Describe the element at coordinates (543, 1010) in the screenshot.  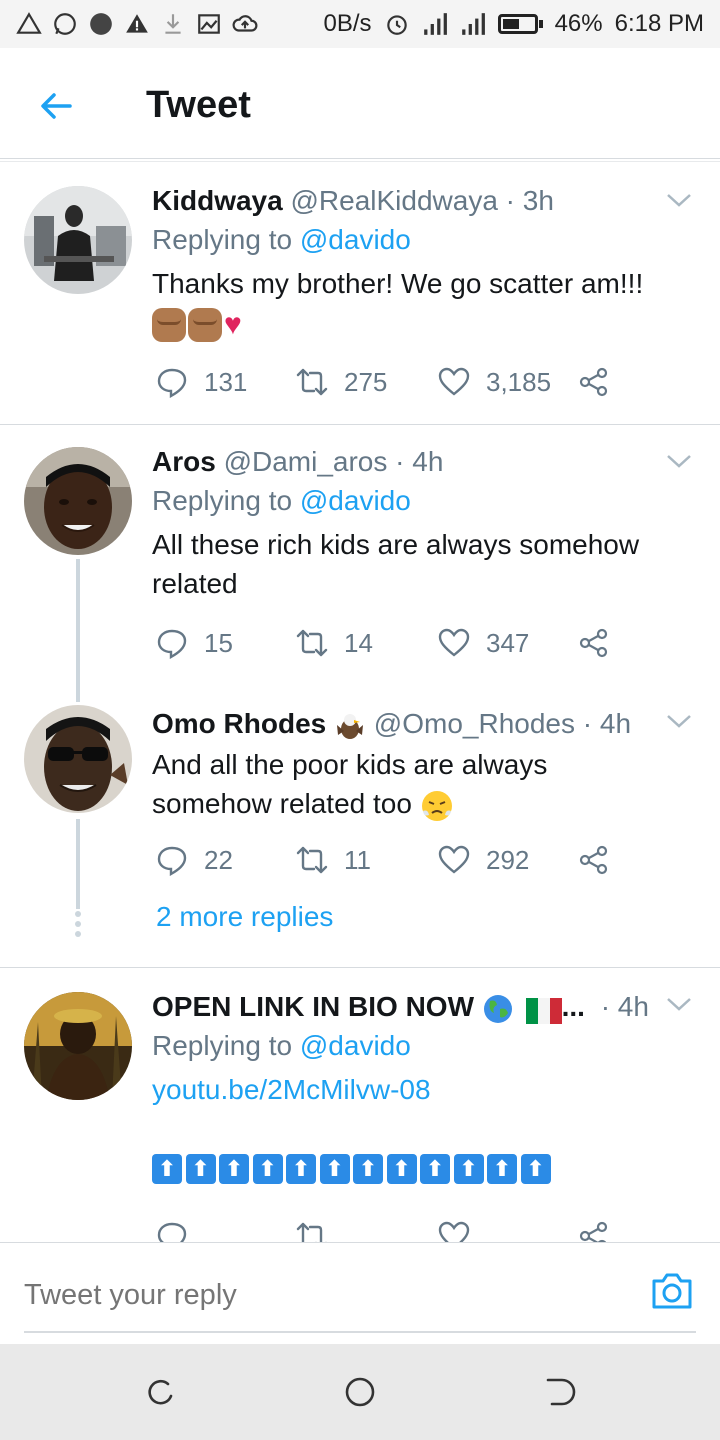
I see `italy-flag-emoji` at that location.